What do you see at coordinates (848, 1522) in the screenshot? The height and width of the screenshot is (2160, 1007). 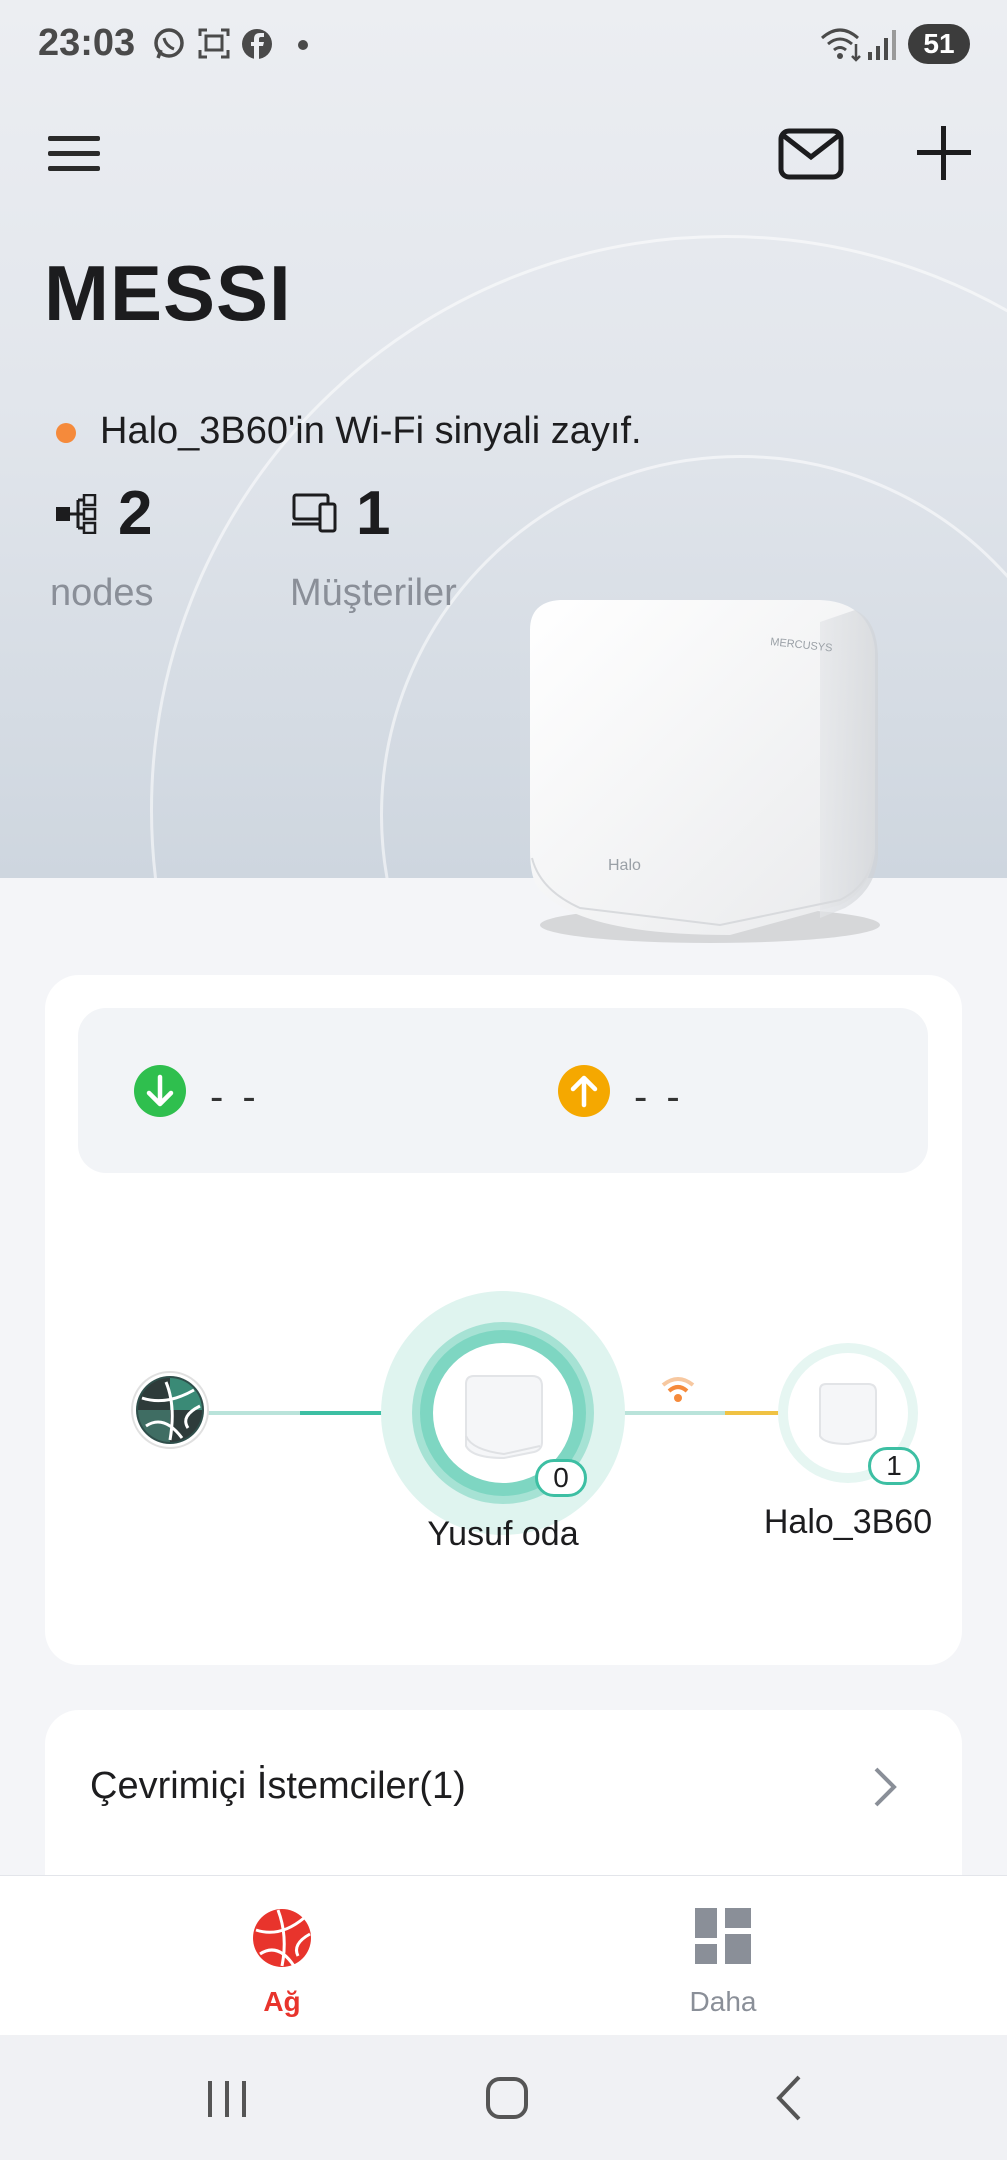 I see `satellite-node-name: Halo_3B60` at bounding box center [848, 1522].